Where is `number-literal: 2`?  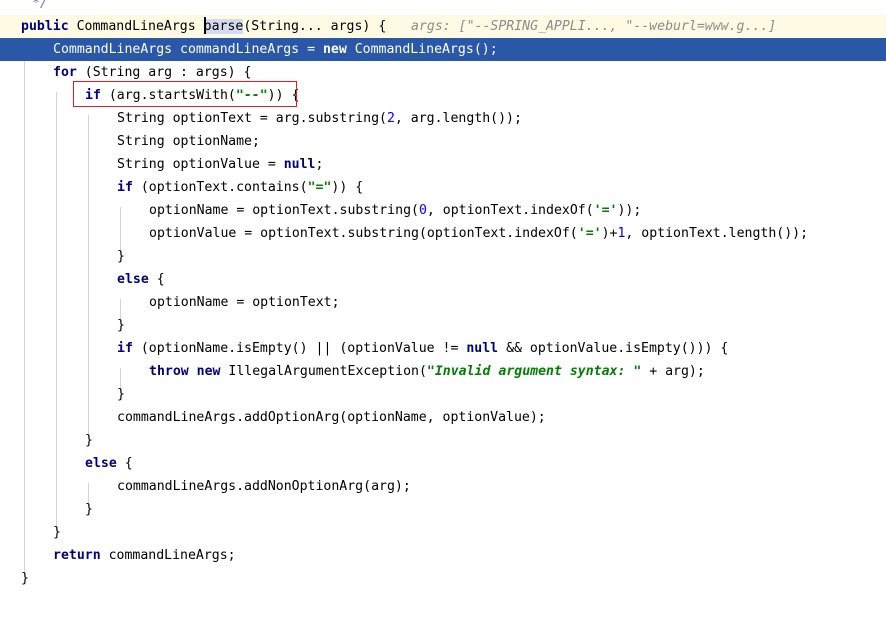
number-literal: 2 is located at coordinates (390, 118).